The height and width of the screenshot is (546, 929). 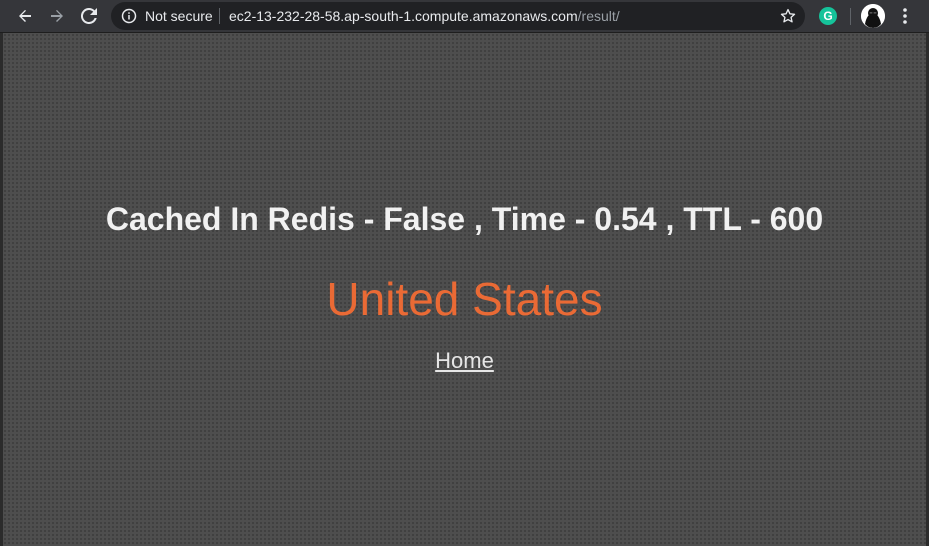 What do you see at coordinates (129, 16) in the screenshot?
I see `info-icon` at bounding box center [129, 16].